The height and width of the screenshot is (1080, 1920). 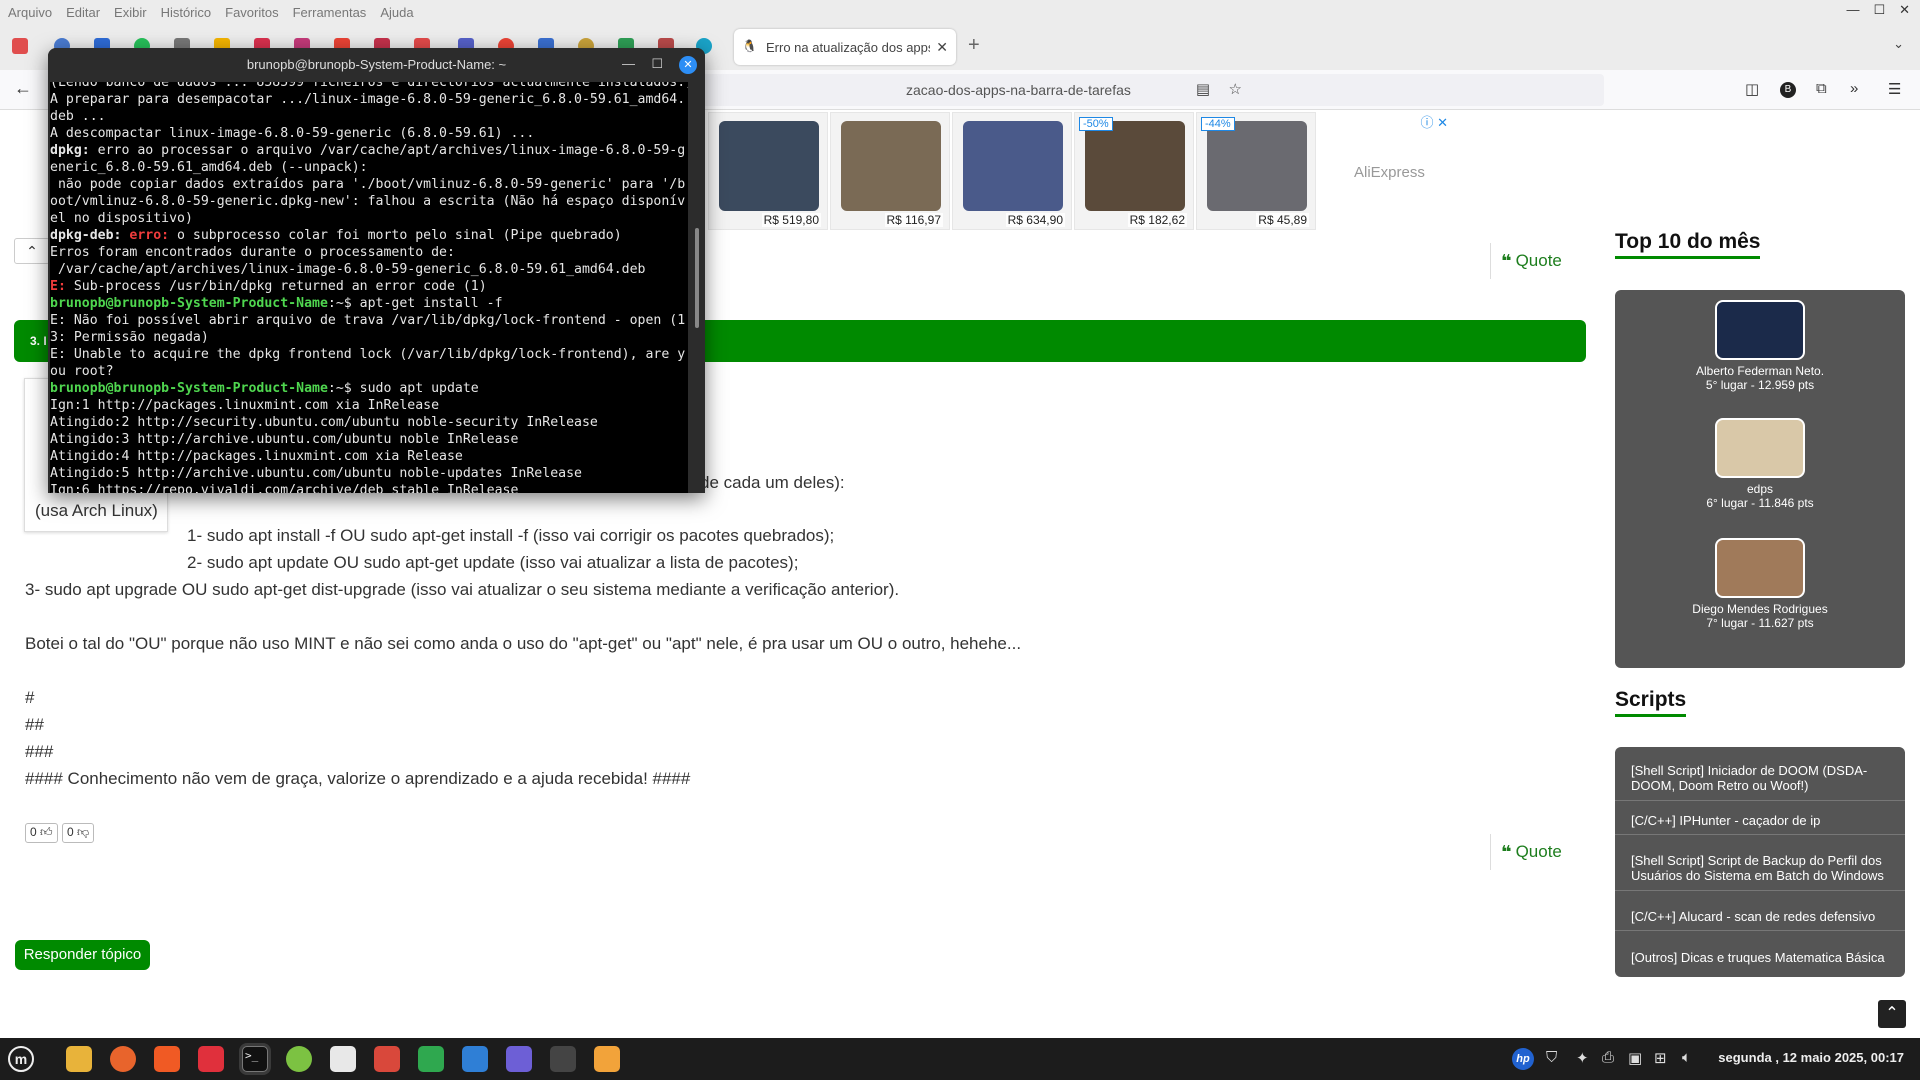 What do you see at coordinates (431, 1059) in the screenshot?
I see `spreadsheet-icon` at bounding box center [431, 1059].